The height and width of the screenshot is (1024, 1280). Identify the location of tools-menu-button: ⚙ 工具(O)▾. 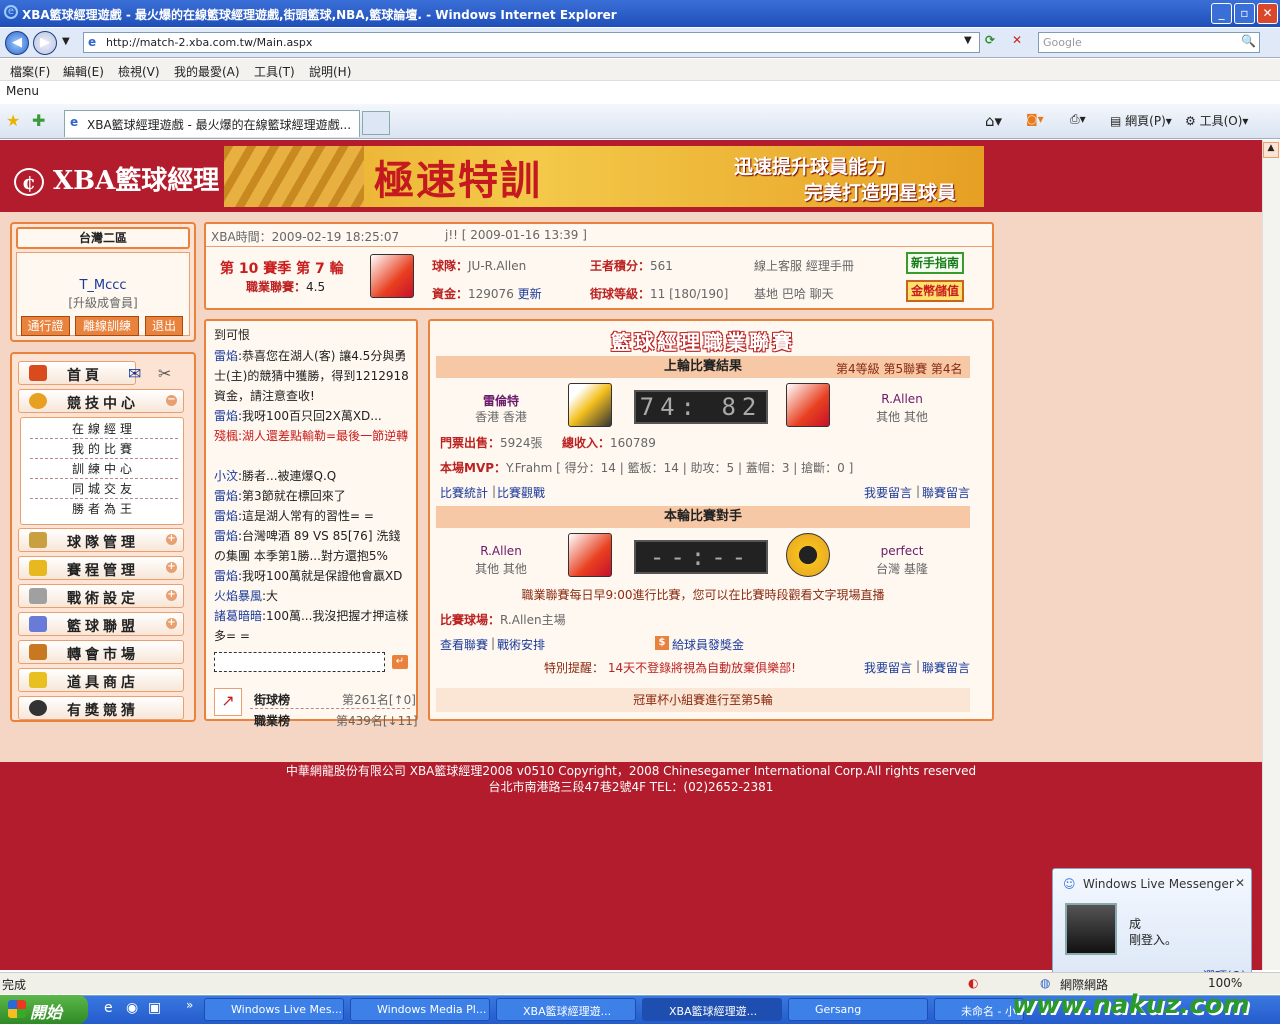
(1216, 120).